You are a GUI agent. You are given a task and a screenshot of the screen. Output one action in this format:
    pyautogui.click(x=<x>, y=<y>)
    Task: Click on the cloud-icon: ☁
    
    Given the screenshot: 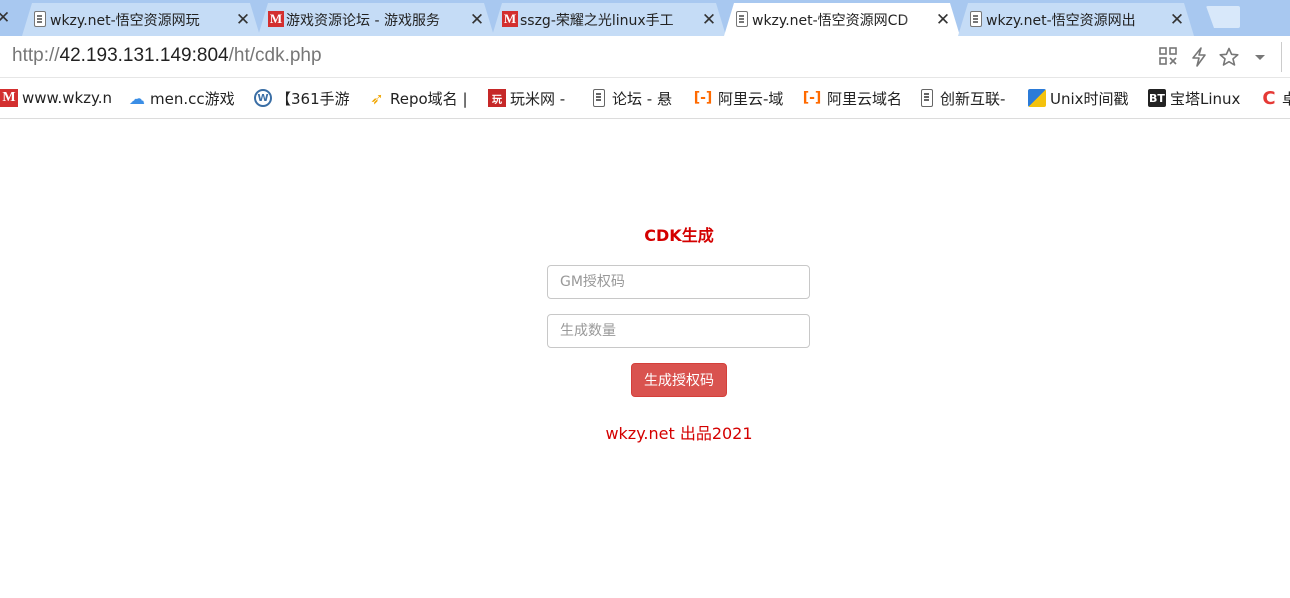 What is the action you would take?
    pyautogui.click(x=137, y=98)
    